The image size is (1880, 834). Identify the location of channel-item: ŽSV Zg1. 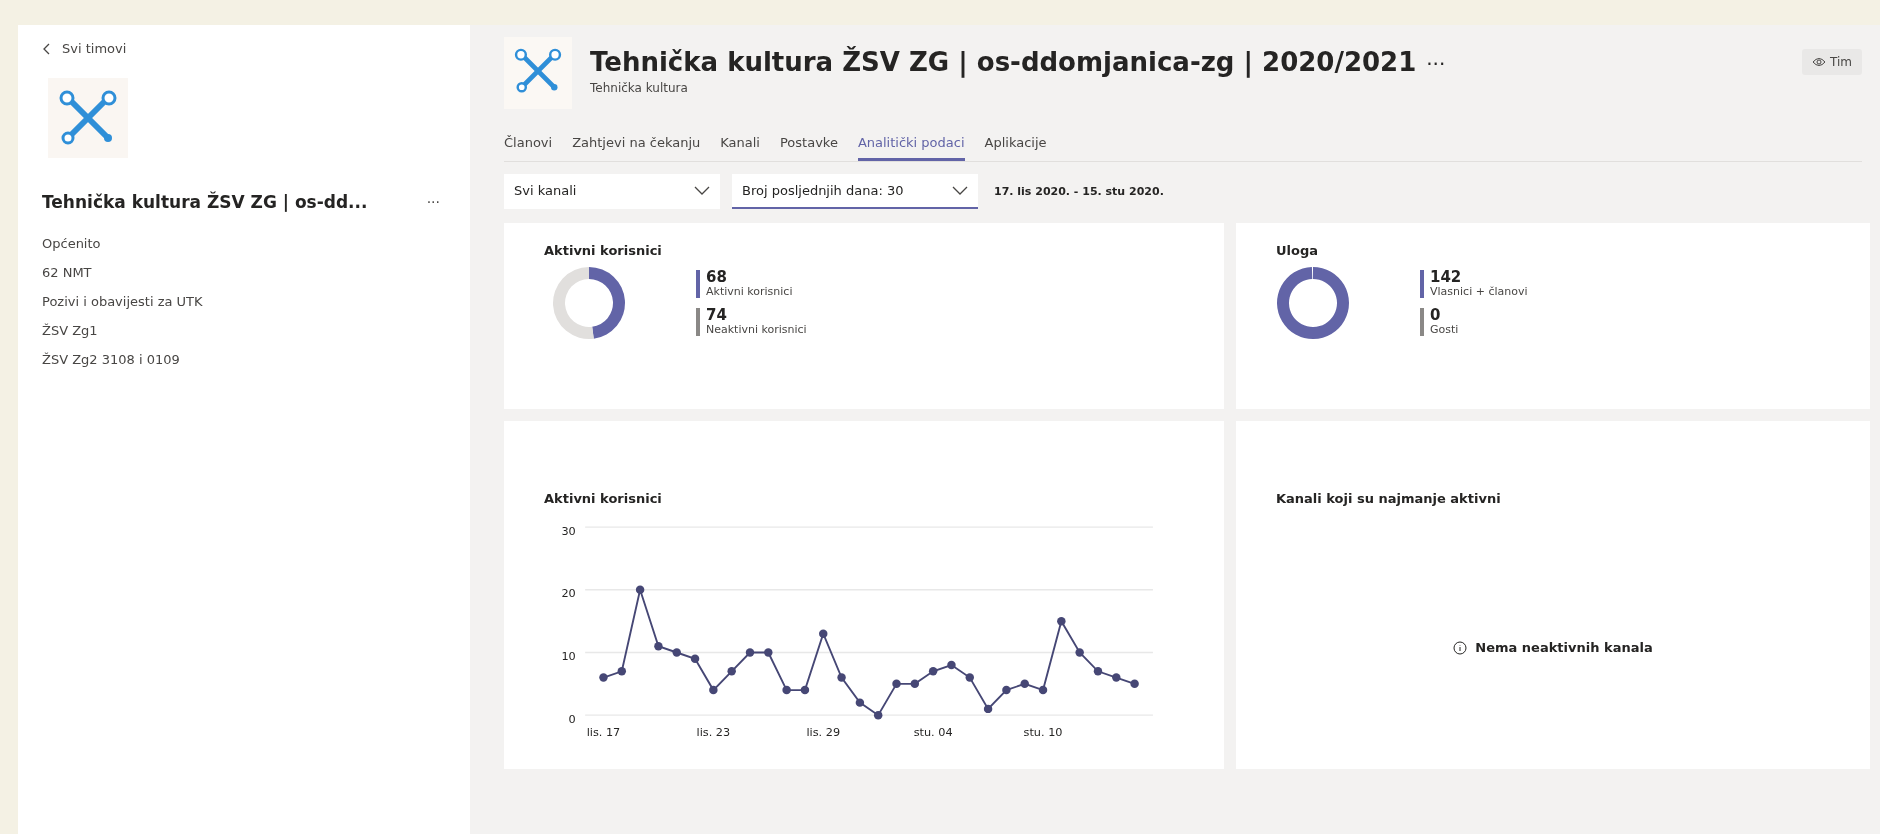
(70, 330).